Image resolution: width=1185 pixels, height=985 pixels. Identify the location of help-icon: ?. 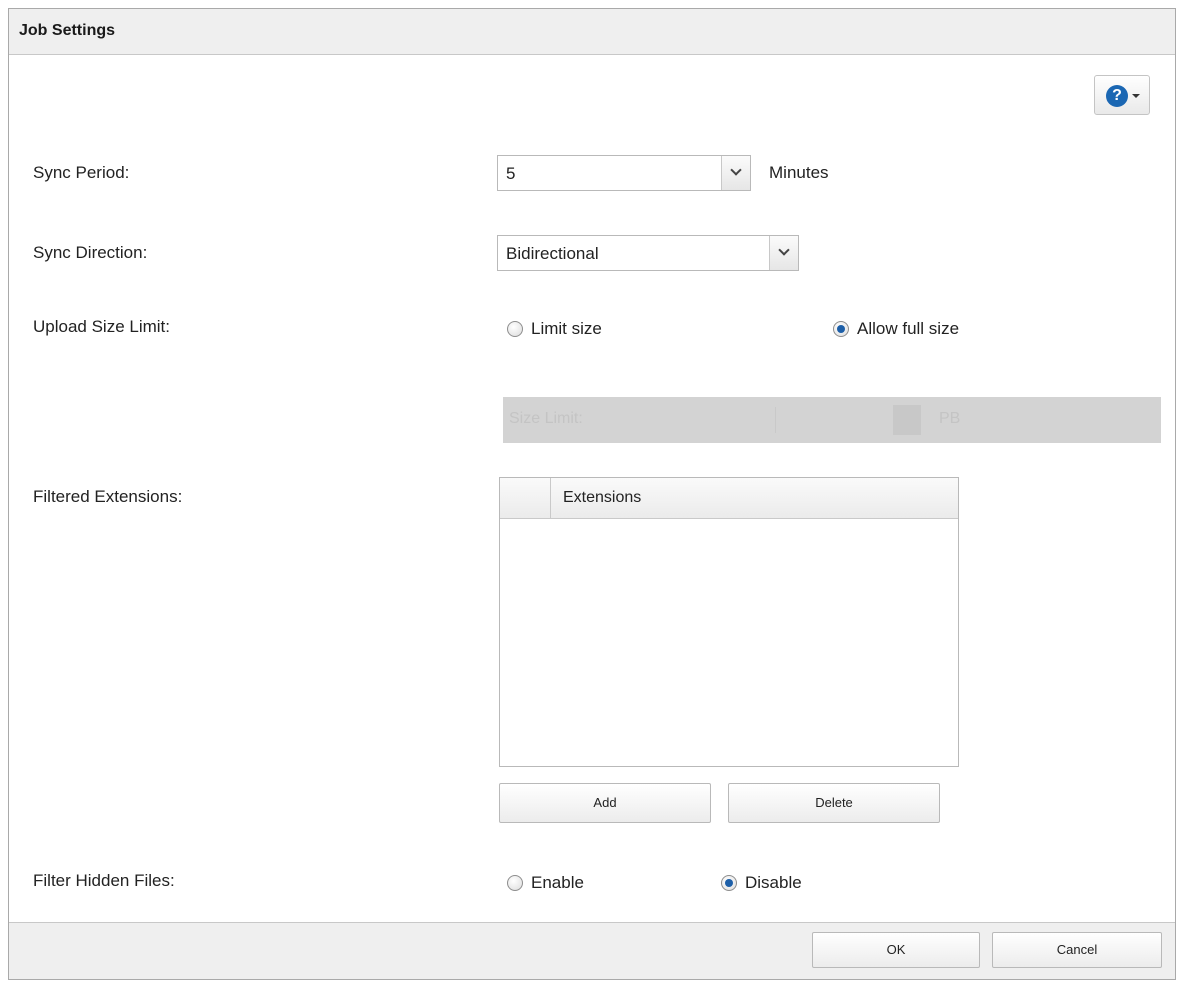
(1117, 96).